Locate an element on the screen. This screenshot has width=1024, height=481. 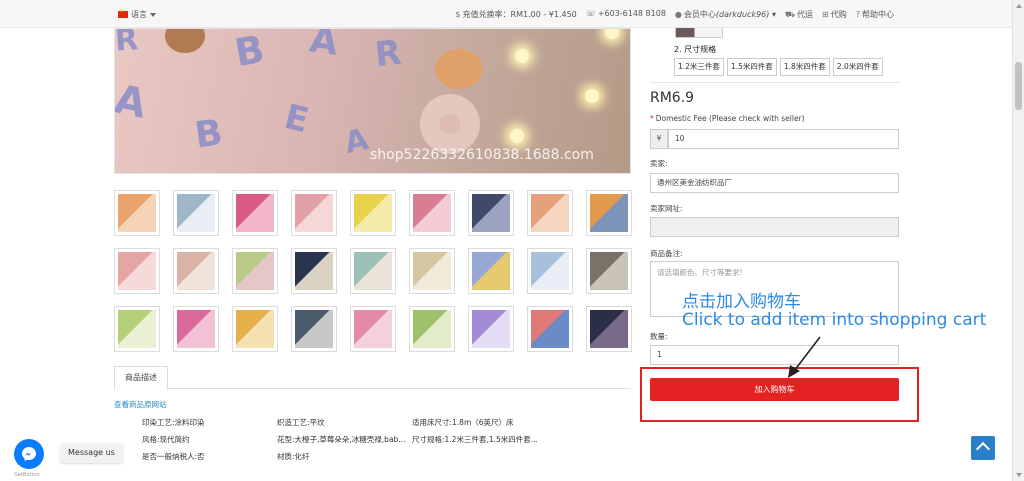
member-center-menu: ● 会员中心(darkduck96) ▾ is located at coordinates (725, 14).